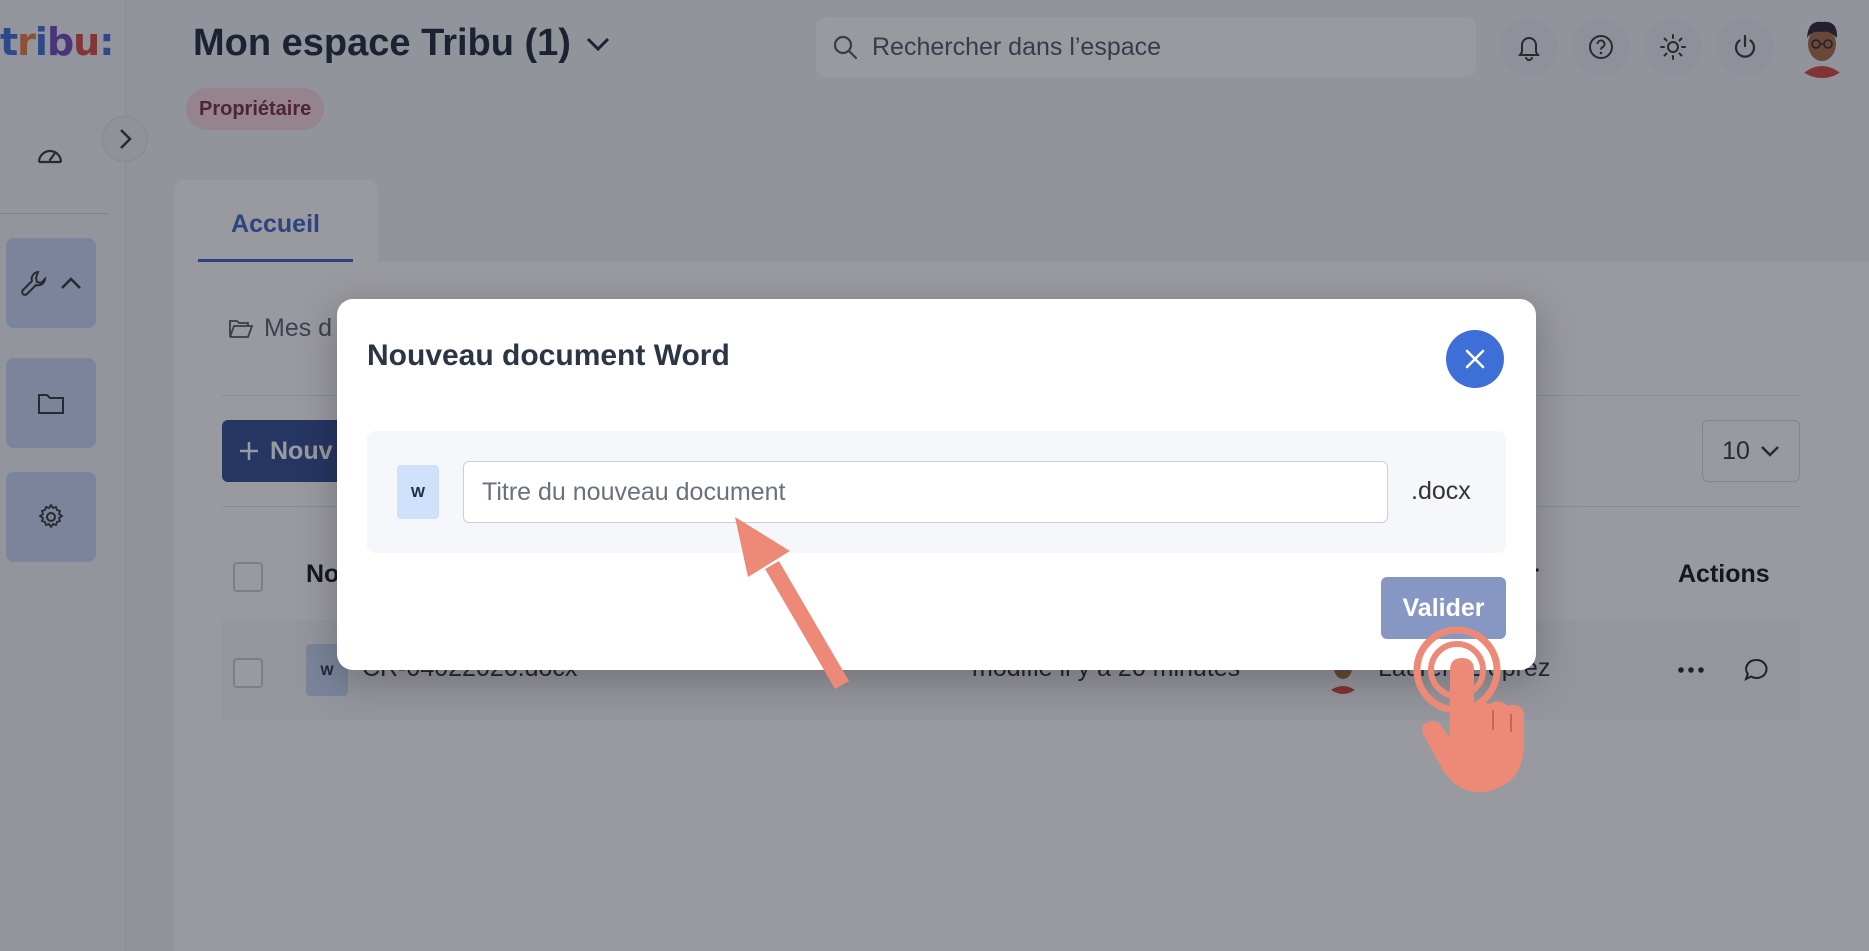  I want to click on file-extension-label: .docx, so click(1441, 491).